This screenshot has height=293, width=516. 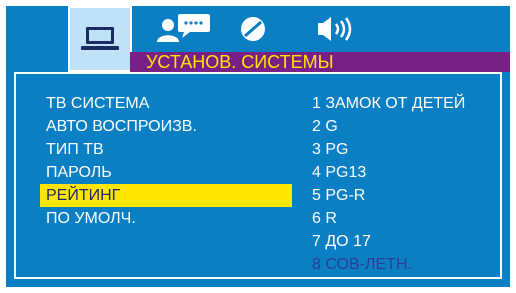 What do you see at coordinates (407, 241) in the screenshot?
I see `rating-option-7: 7 ДО 17` at bounding box center [407, 241].